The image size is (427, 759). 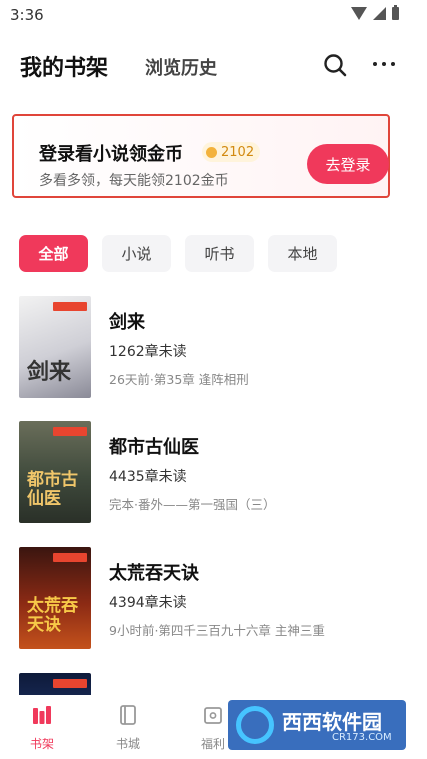 What do you see at coordinates (148, 352) in the screenshot?
I see `book-unread-count: 1262章未读` at bounding box center [148, 352].